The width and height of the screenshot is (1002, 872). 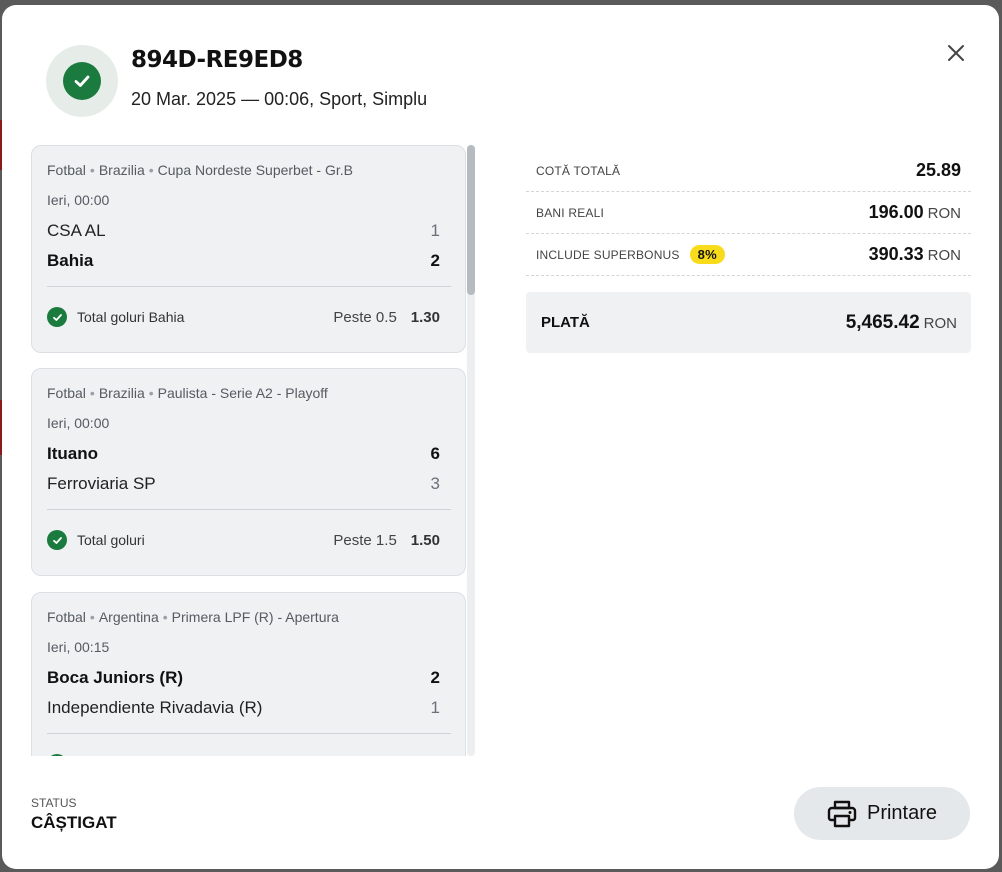 I want to click on ticket-meta: 20 Mar. 2025 — 00:06, Sport, Simplu, so click(x=279, y=99).